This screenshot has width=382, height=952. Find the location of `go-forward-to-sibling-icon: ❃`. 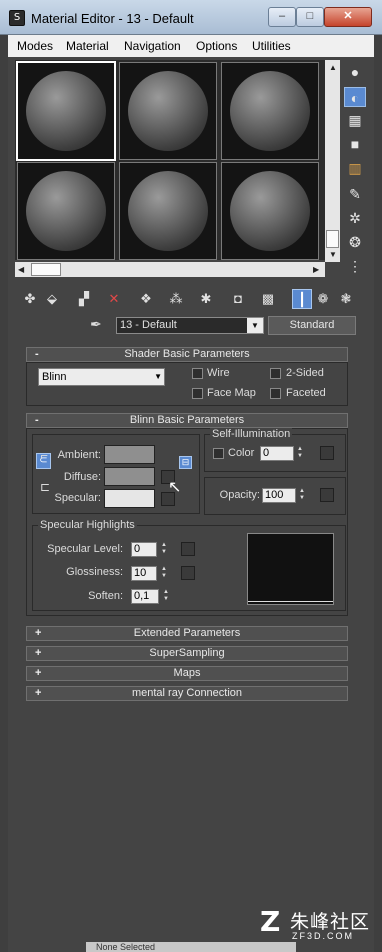

go-forward-to-sibling-icon: ❃ is located at coordinates (346, 299).